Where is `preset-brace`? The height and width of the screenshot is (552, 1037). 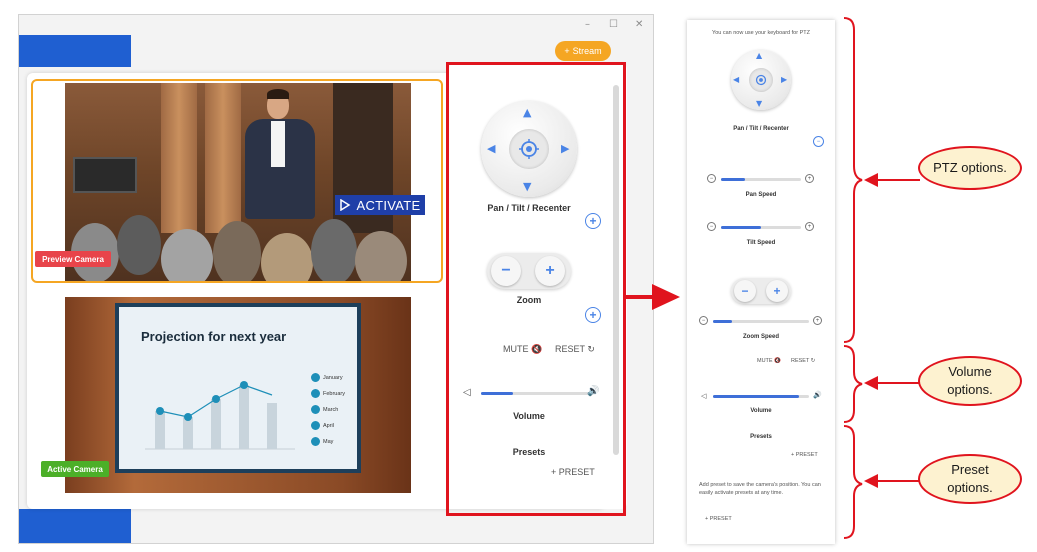 preset-brace is located at coordinates (853, 482).